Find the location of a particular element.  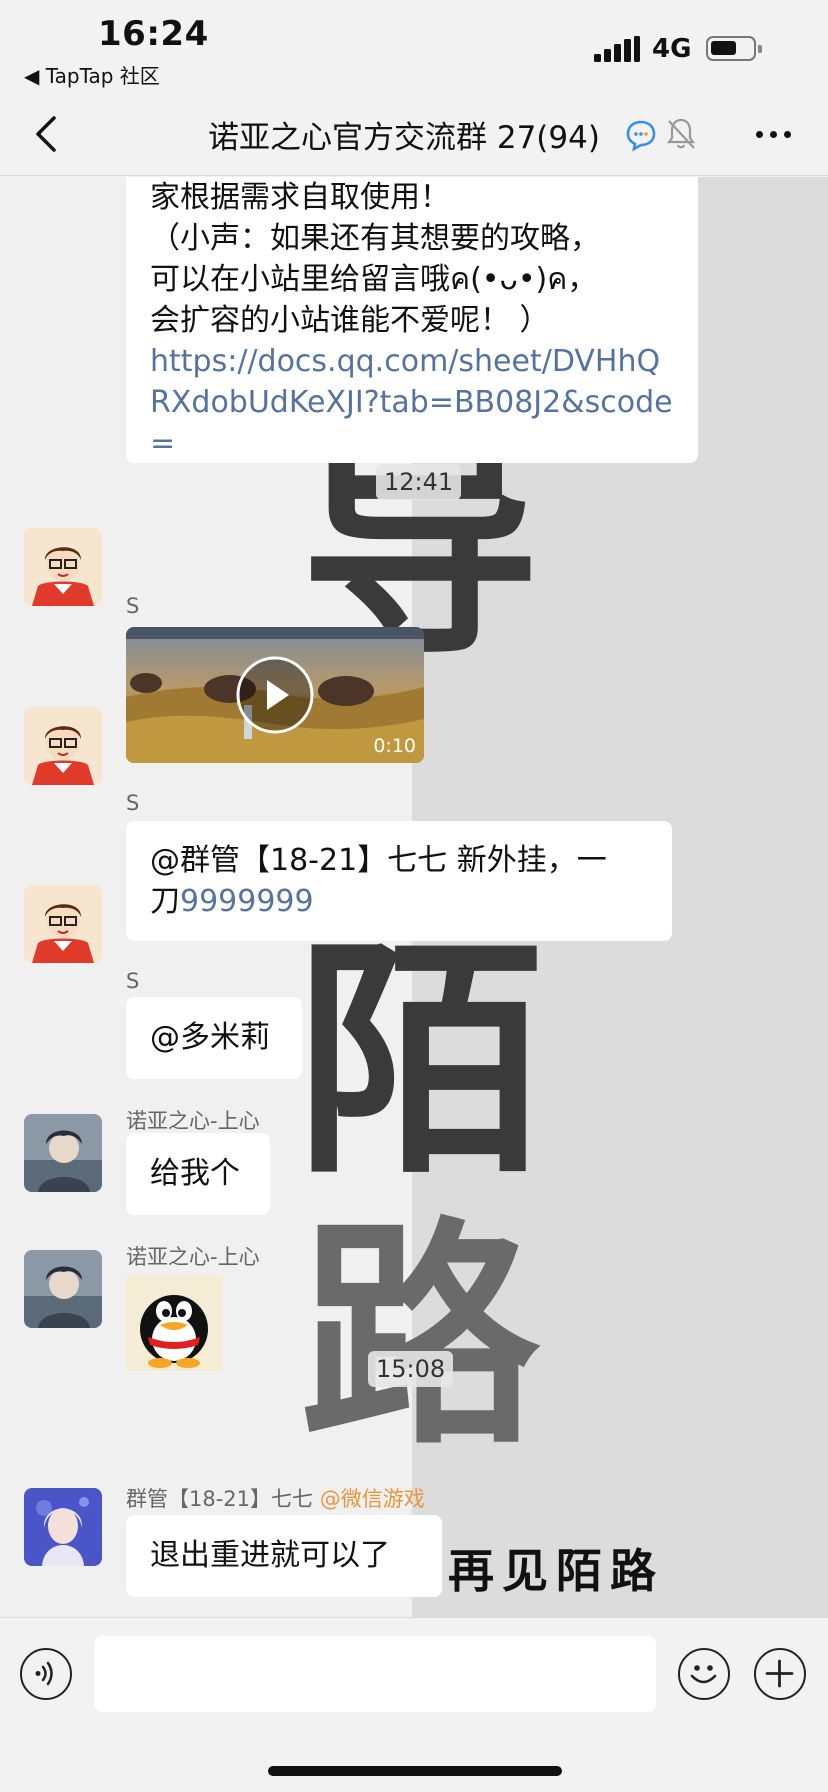

video-message: 0:10 is located at coordinates (275, 695).